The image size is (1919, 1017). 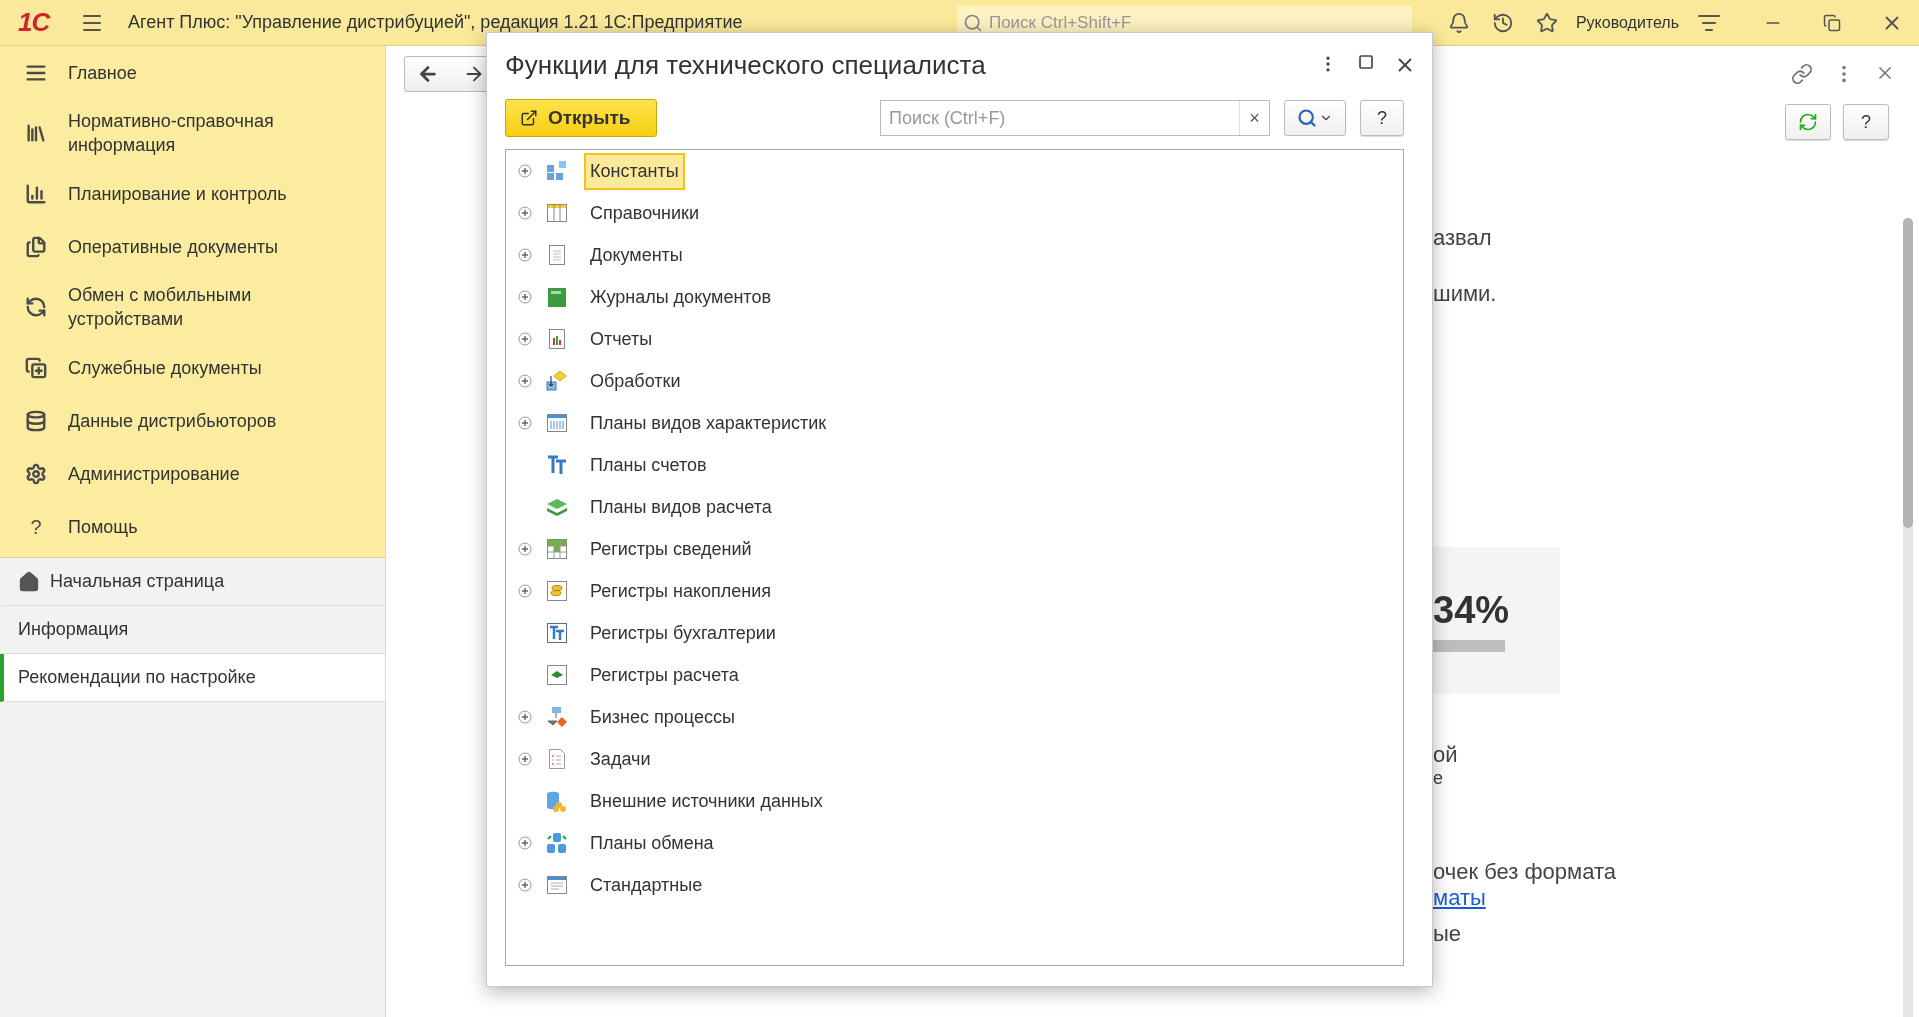 I want to click on page-link: маты, so click(x=1676, y=898).